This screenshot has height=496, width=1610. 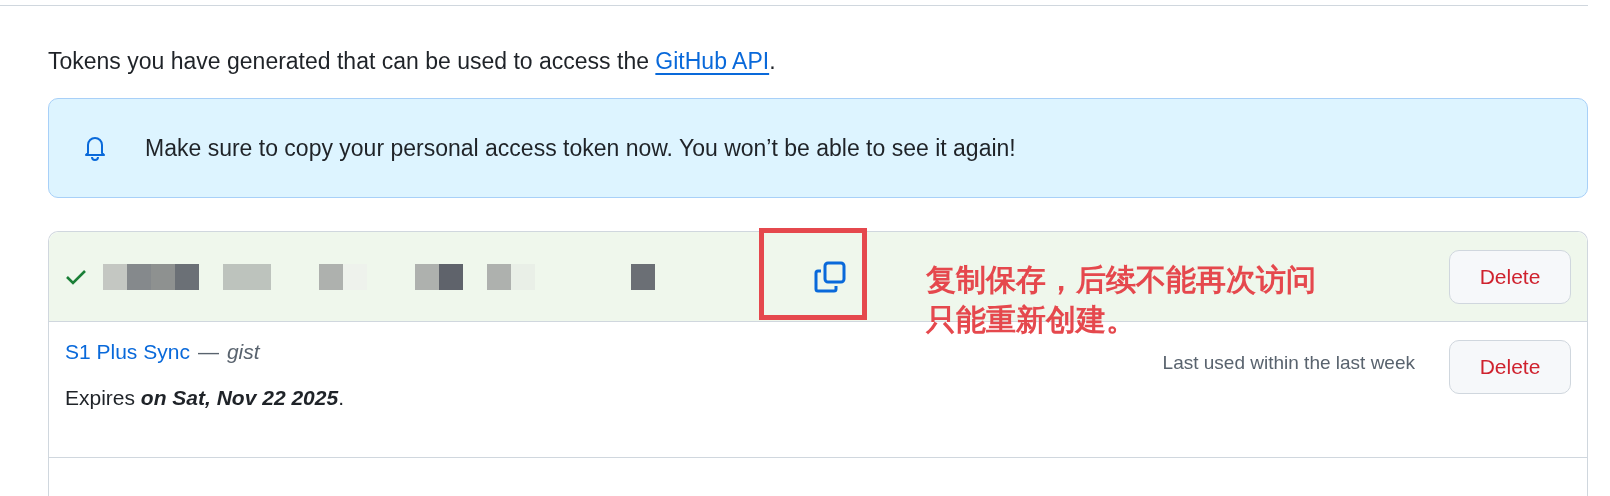 I want to click on bell-icon, so click(x=95, y=148).